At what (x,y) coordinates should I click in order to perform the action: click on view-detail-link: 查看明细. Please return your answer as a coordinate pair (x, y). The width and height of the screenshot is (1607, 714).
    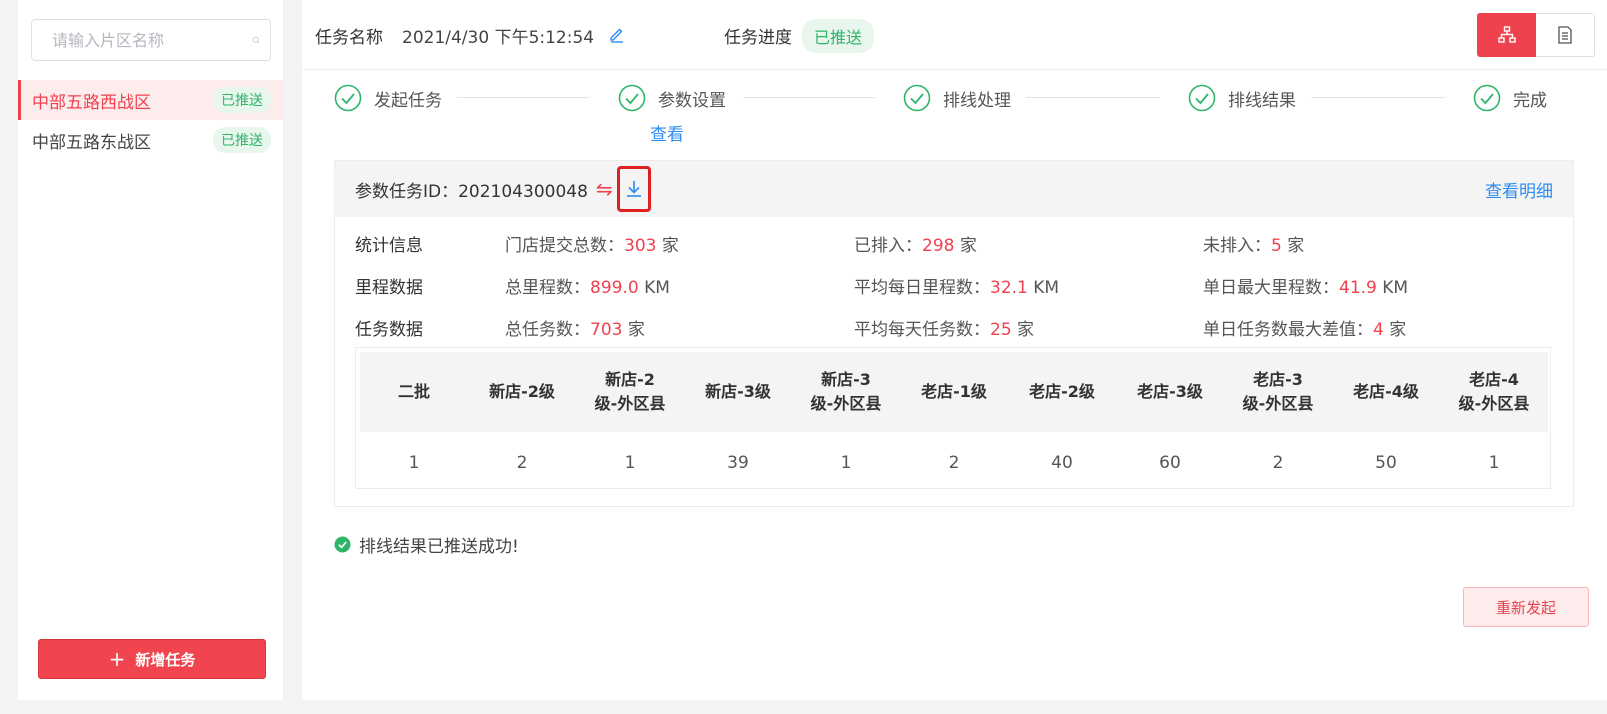
    Looking at the image, I should click on (1519, 189).